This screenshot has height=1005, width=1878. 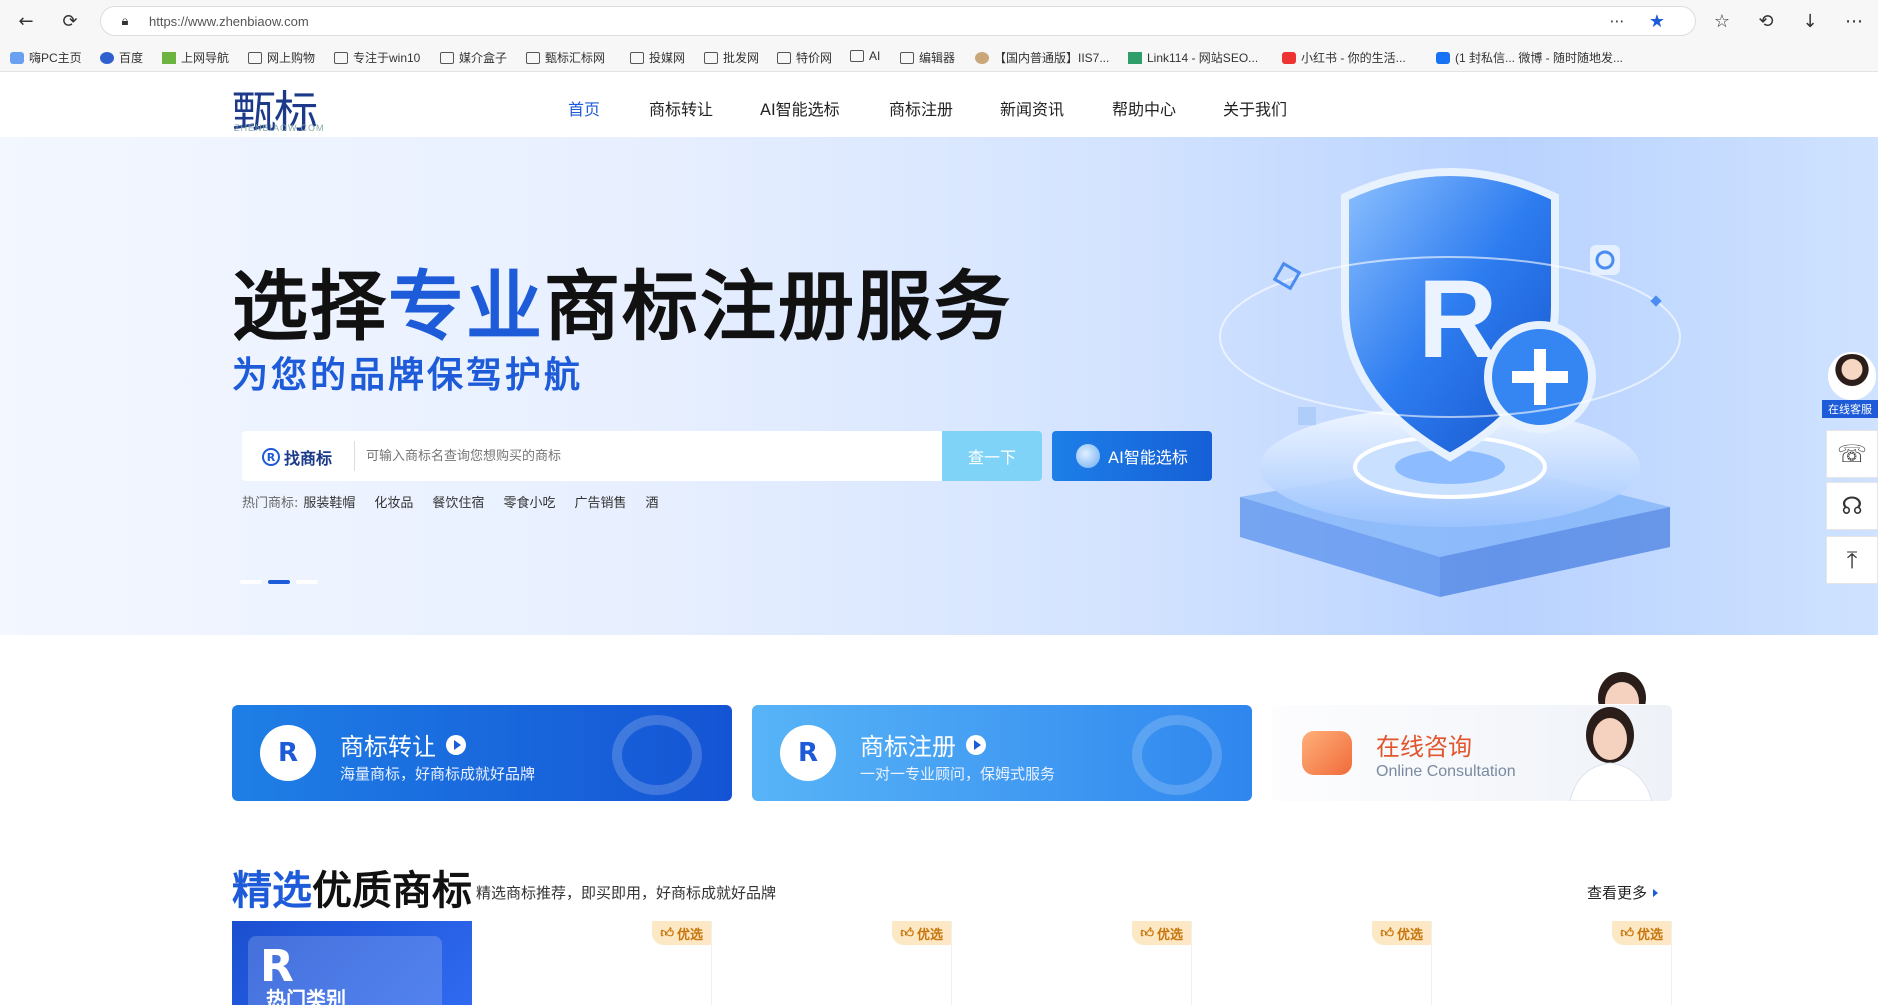 What do you see at coordinates (1810, 21) in the screenshot?
I see `download-icon: ↓` at bounding box center [1810, 21].